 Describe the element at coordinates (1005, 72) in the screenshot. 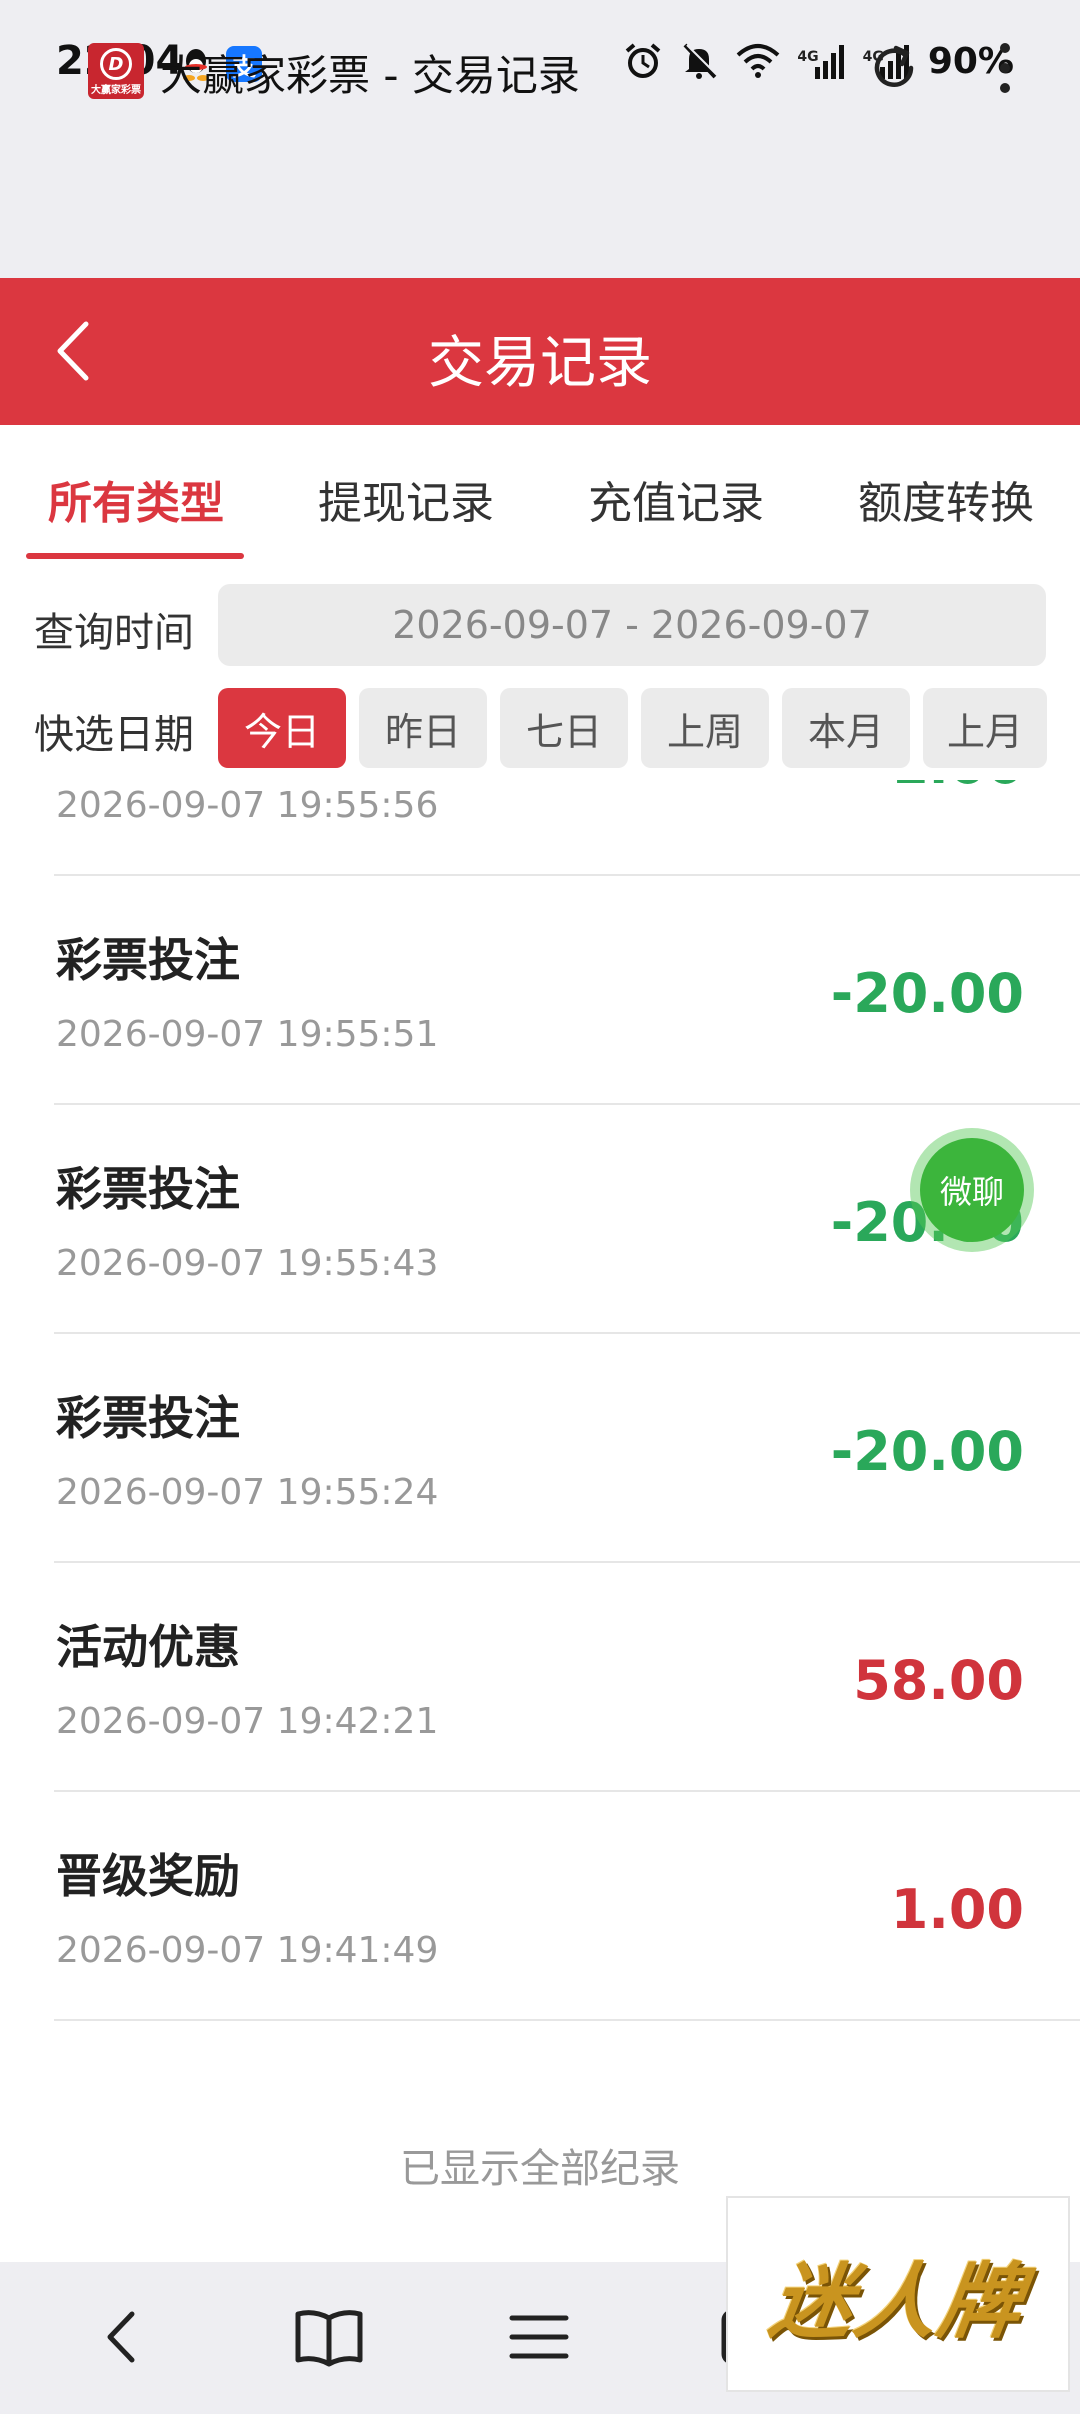

I see `more-menu-icon` at that location.